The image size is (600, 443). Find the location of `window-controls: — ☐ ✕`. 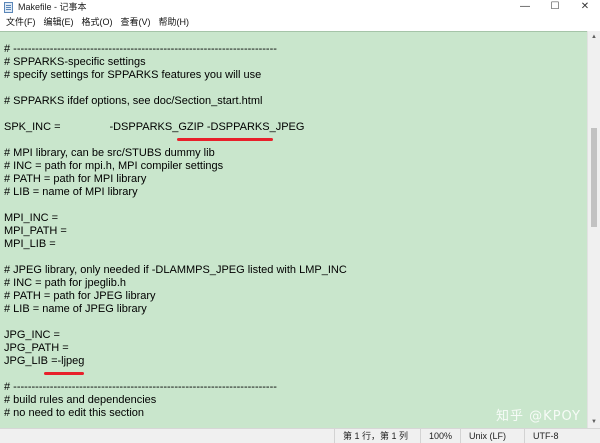

window-controls: — ☐ ✕ is located at coordinates (555, 7).